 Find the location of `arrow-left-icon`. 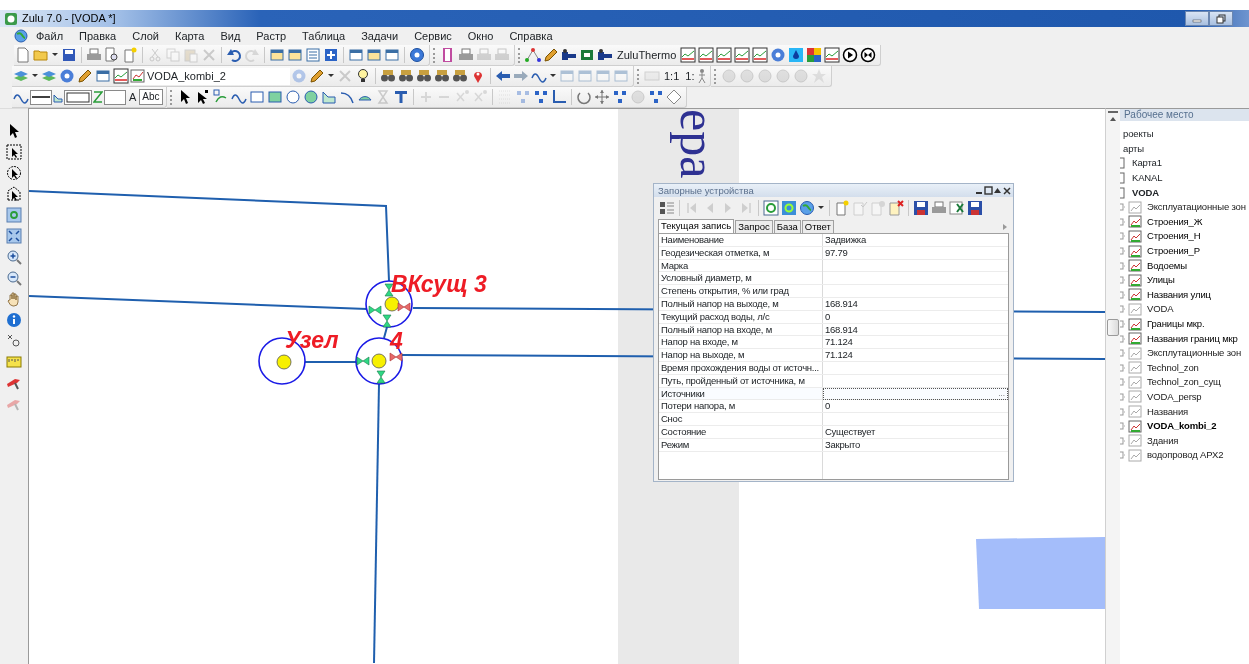

arrow-left-icon is located at coordinates (503, 76).